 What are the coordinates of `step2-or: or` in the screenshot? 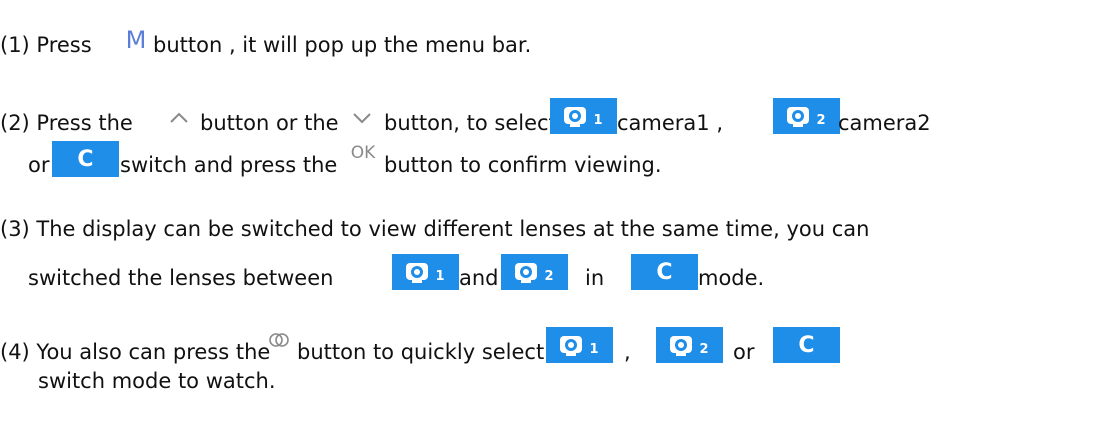 It's located at (39, 165).